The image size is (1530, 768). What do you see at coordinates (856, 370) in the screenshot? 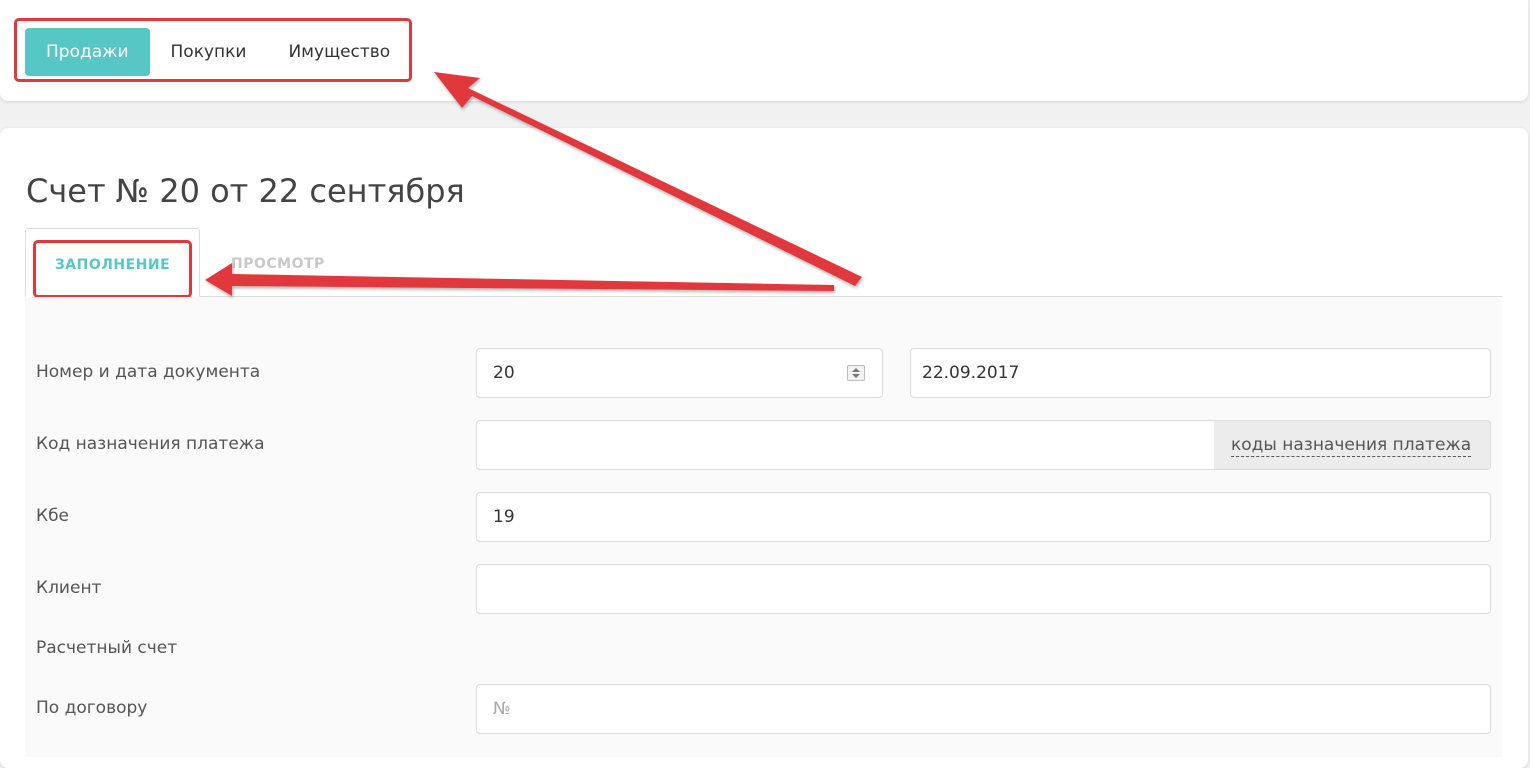
I see `spinner-up-icon` at bounding box center [856, 370].